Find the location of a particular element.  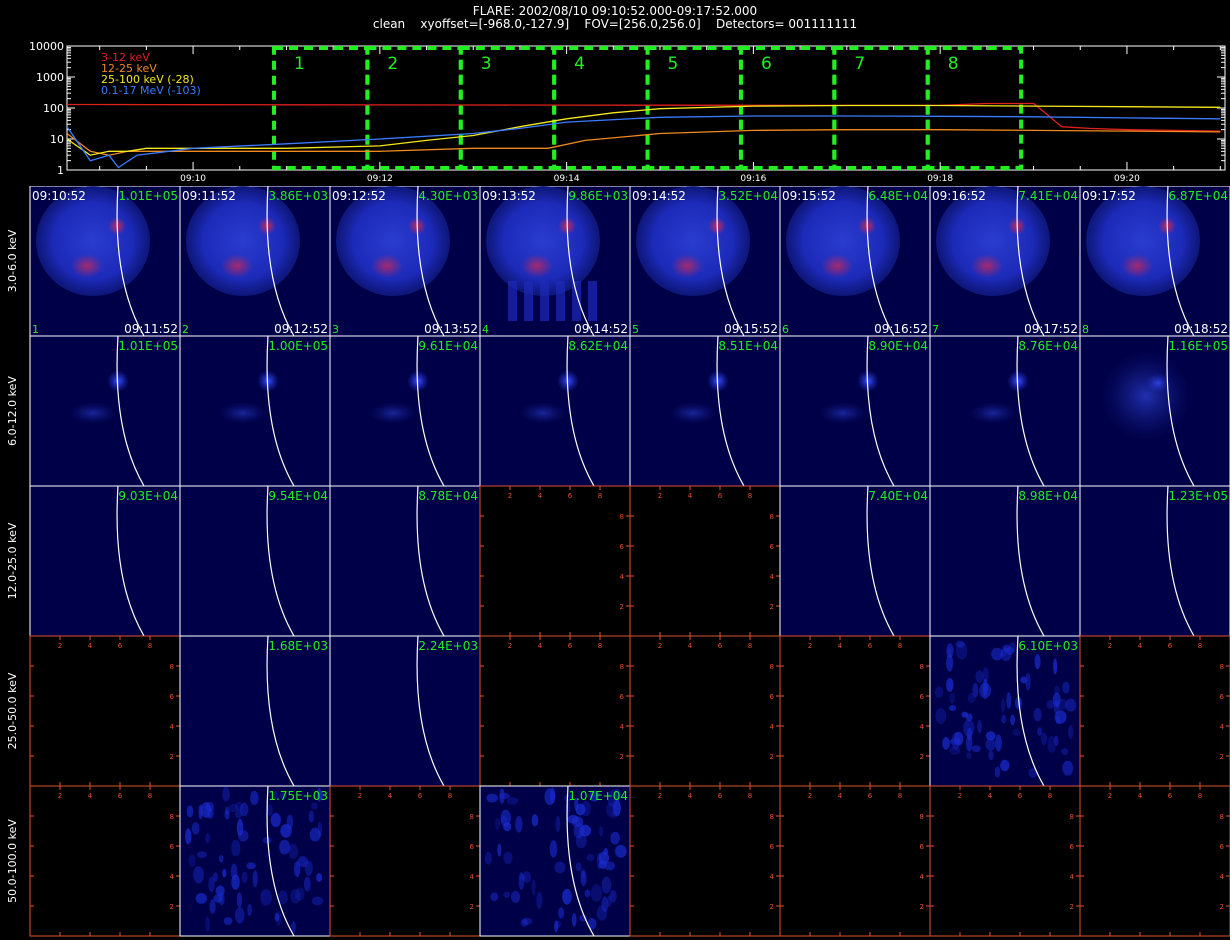

legend-entry: 0.1-17 MeV (-103) is located at coordinates (151, 90).